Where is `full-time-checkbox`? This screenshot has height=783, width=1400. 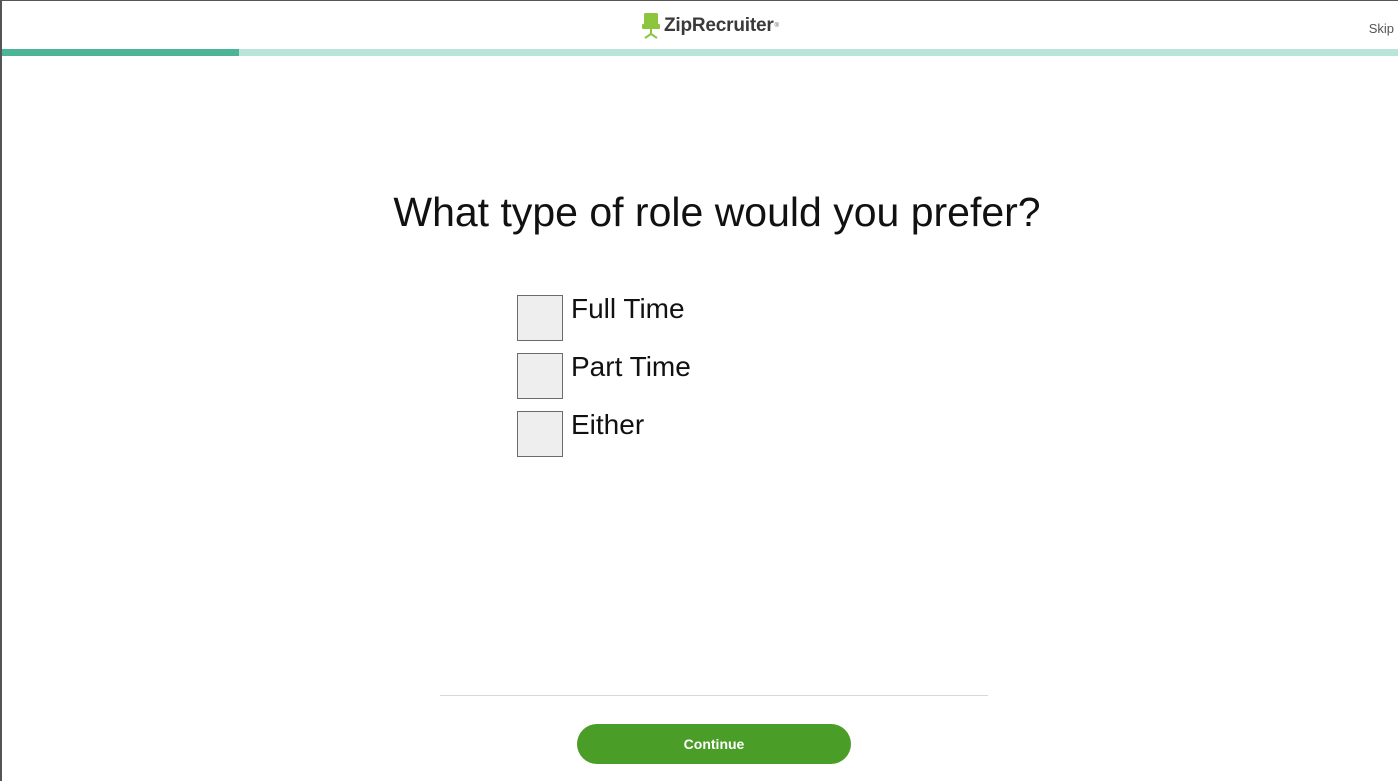 full-time-checkbox is located at coordinates (540, 318).